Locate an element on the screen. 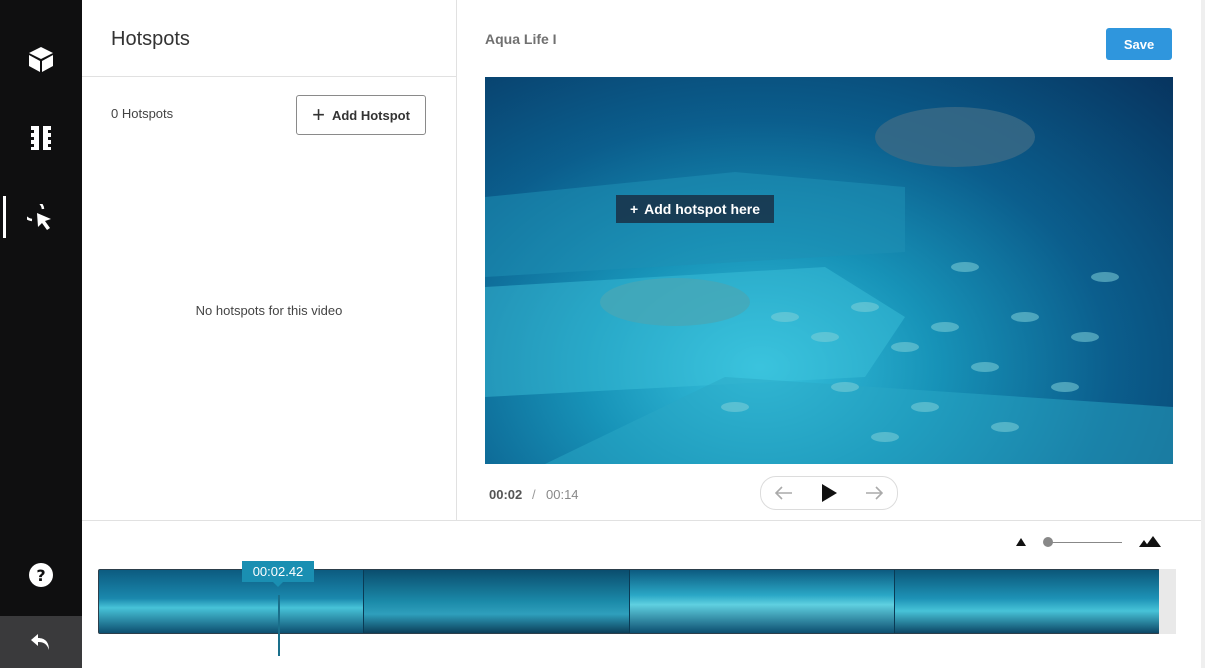  add-hotspot-here-button: + Add hotspot here is located at coordinates (695, 209).